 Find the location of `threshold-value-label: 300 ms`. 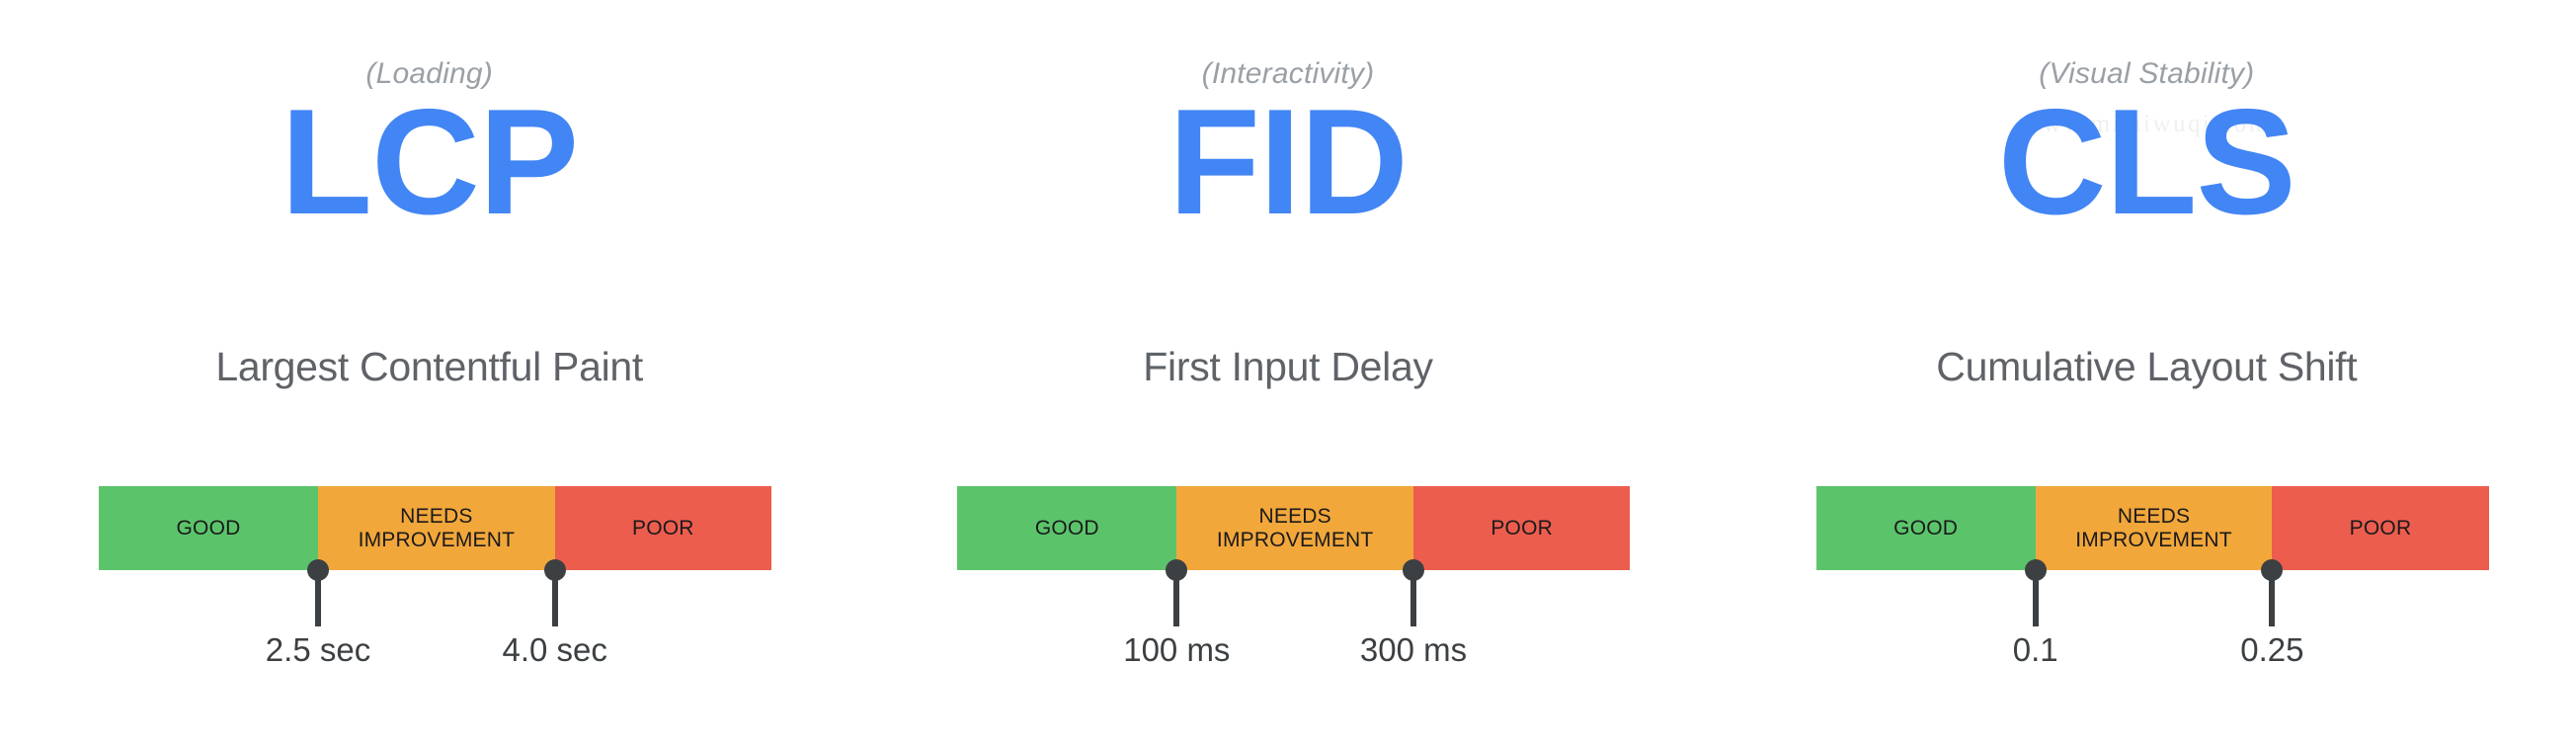

threshold-value-label: 300 ms is located at coordinates (1413, 649).